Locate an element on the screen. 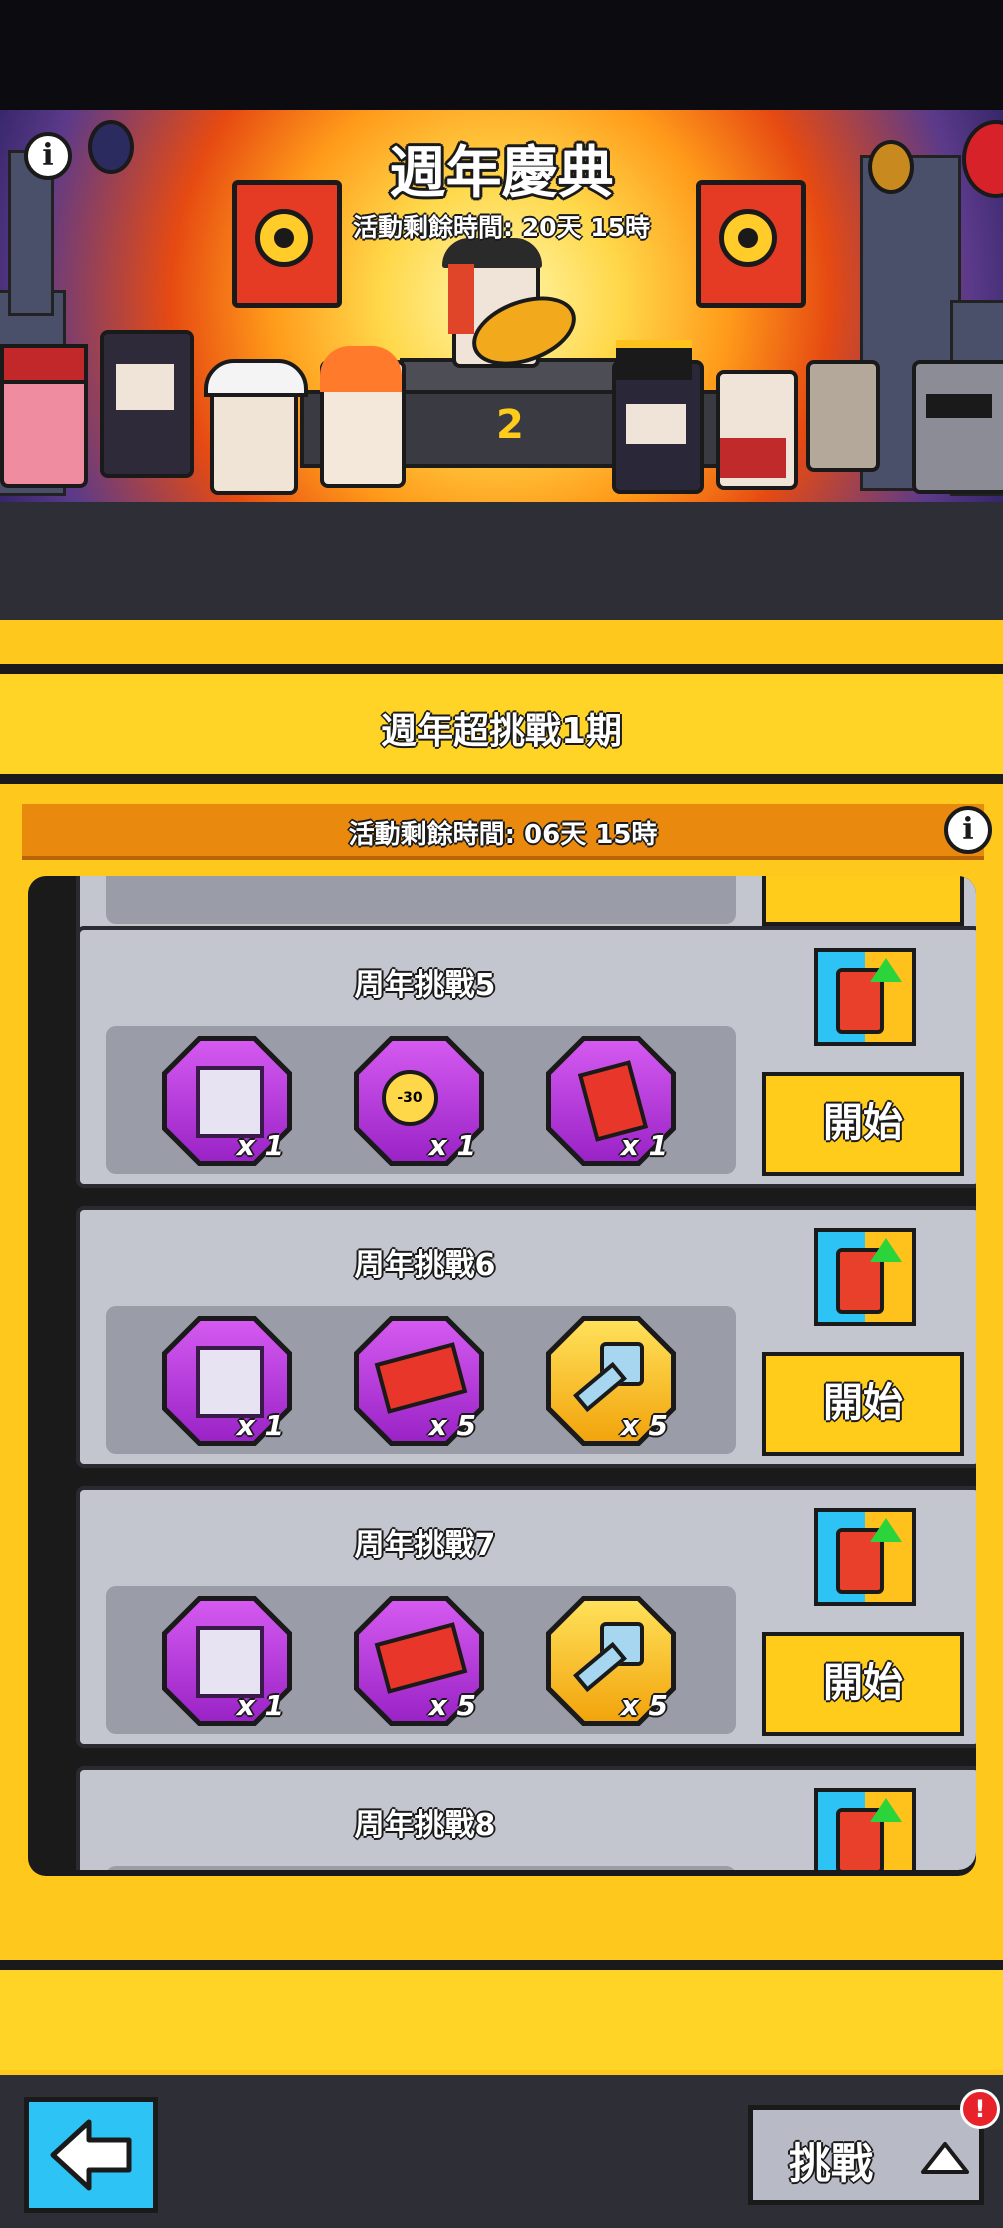  speedup-ticket-icon: -30 x 1 is located at coordinates (419, 1101).